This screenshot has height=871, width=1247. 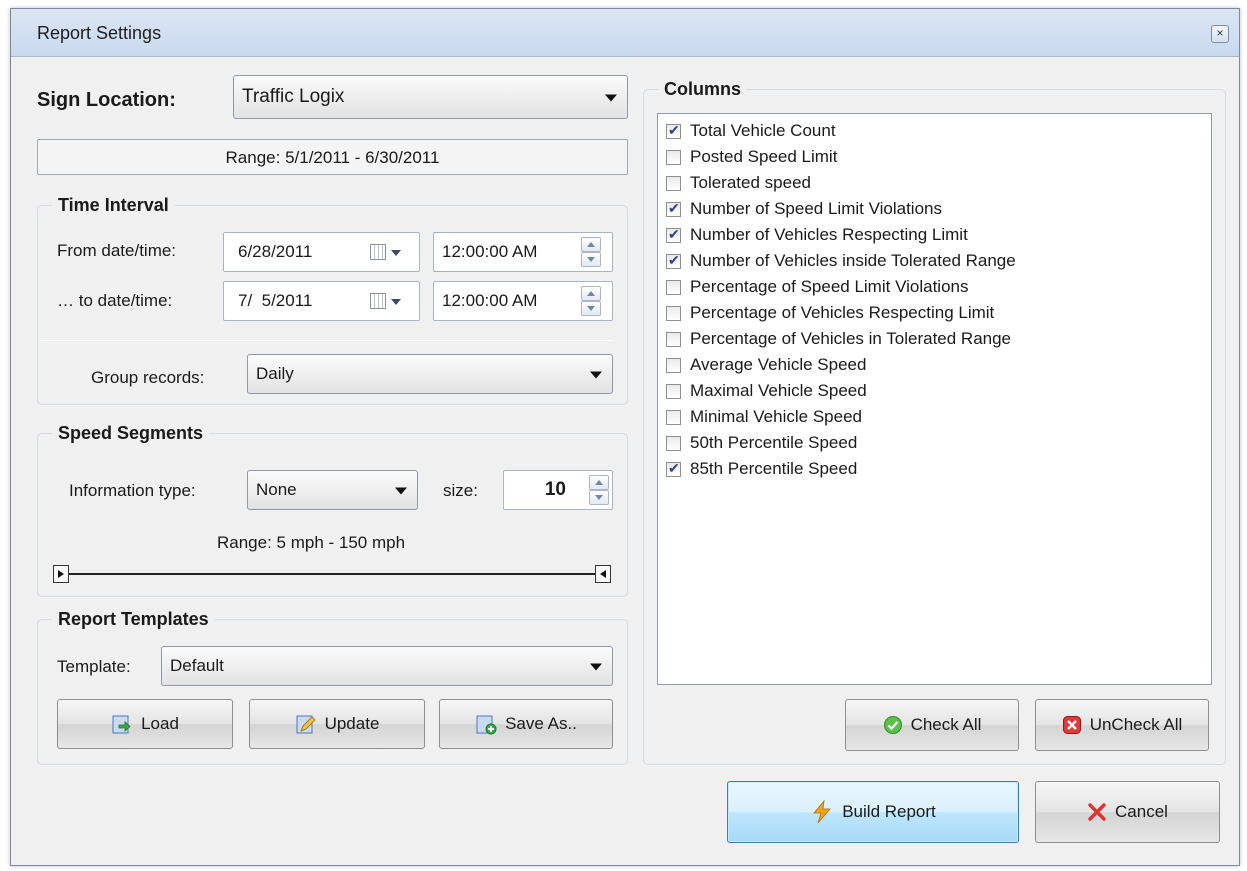 What do you see at coordinates (842, 312) in the screenshot?
I see `column-checkbox-label: Percentage of Vehicles Respecting Limit` at bounding box center [842, 312].